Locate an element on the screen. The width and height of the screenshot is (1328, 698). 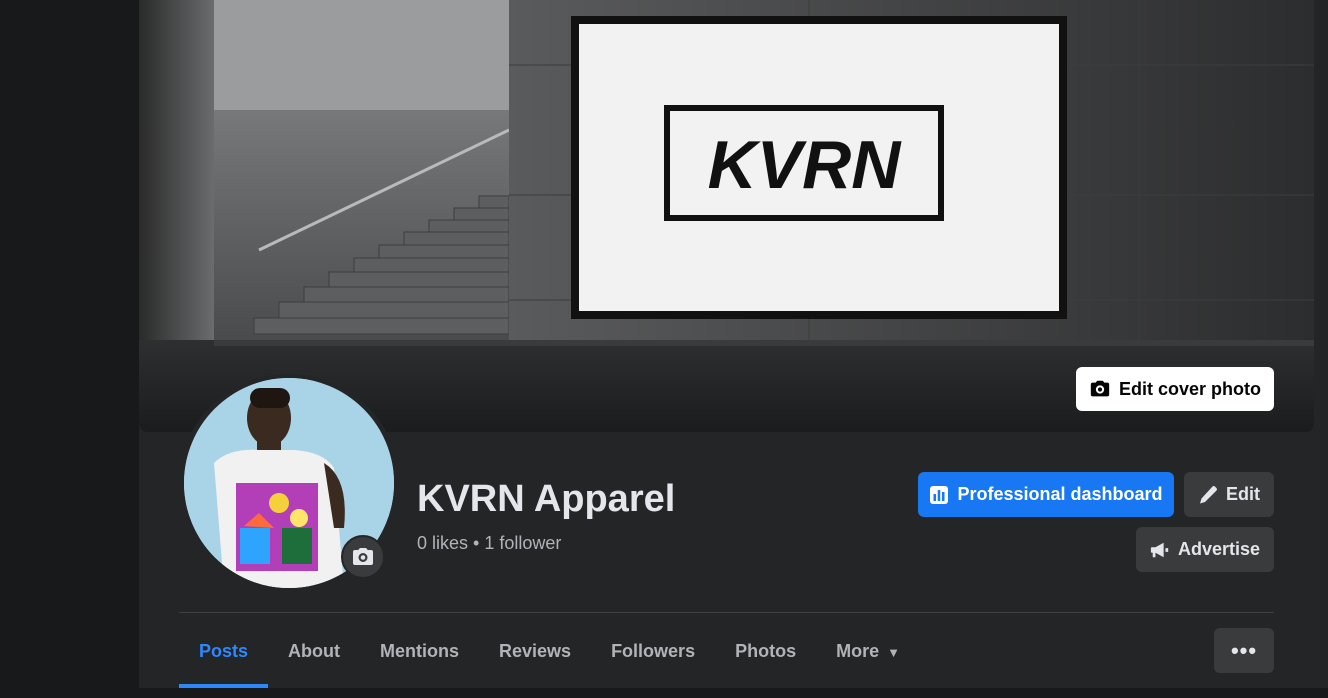
tab-label: Posts is located at coordinates (224, 650).